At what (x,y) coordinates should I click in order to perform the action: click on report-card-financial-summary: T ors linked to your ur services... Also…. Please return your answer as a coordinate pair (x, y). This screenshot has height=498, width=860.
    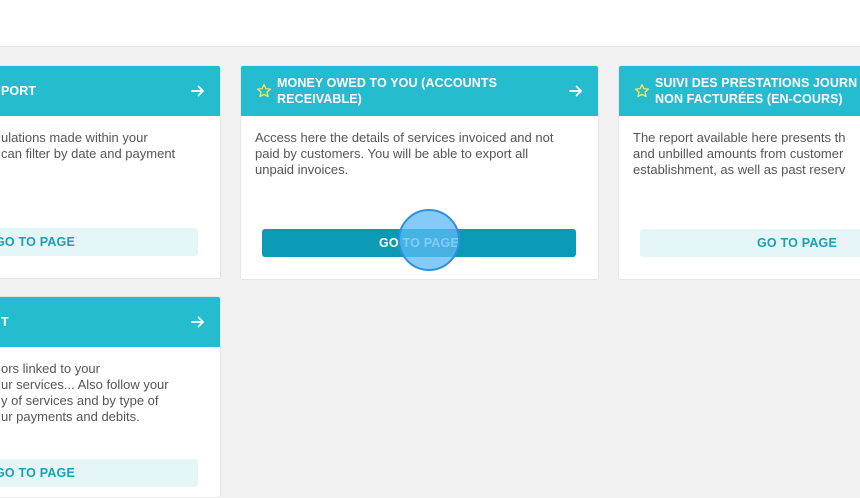
    Looking at the image, I should click on (110, 397).